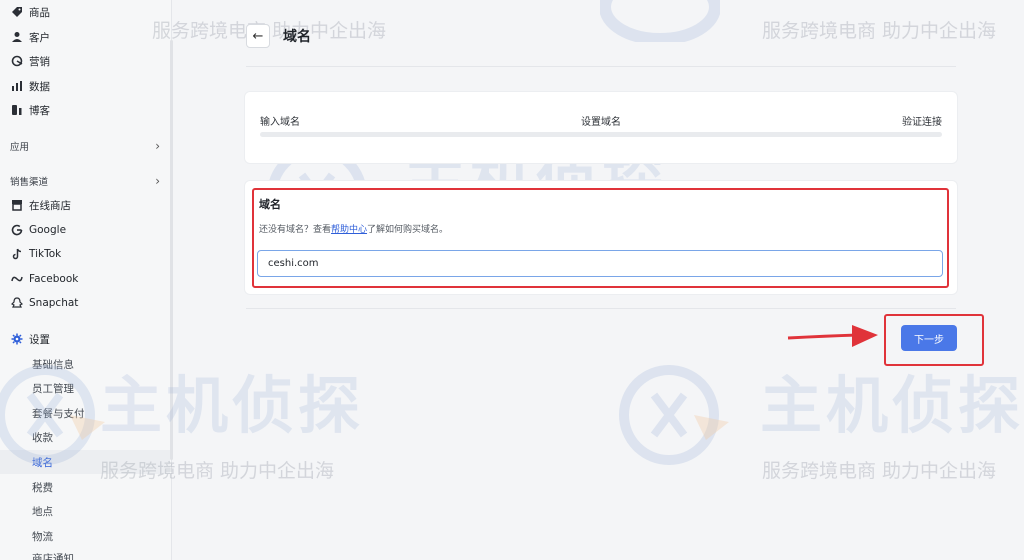  What do you see at coordinates (42, 437) in the screenshot?
I see `settings-item-payments: 收款` at bounding box center [42, 437].